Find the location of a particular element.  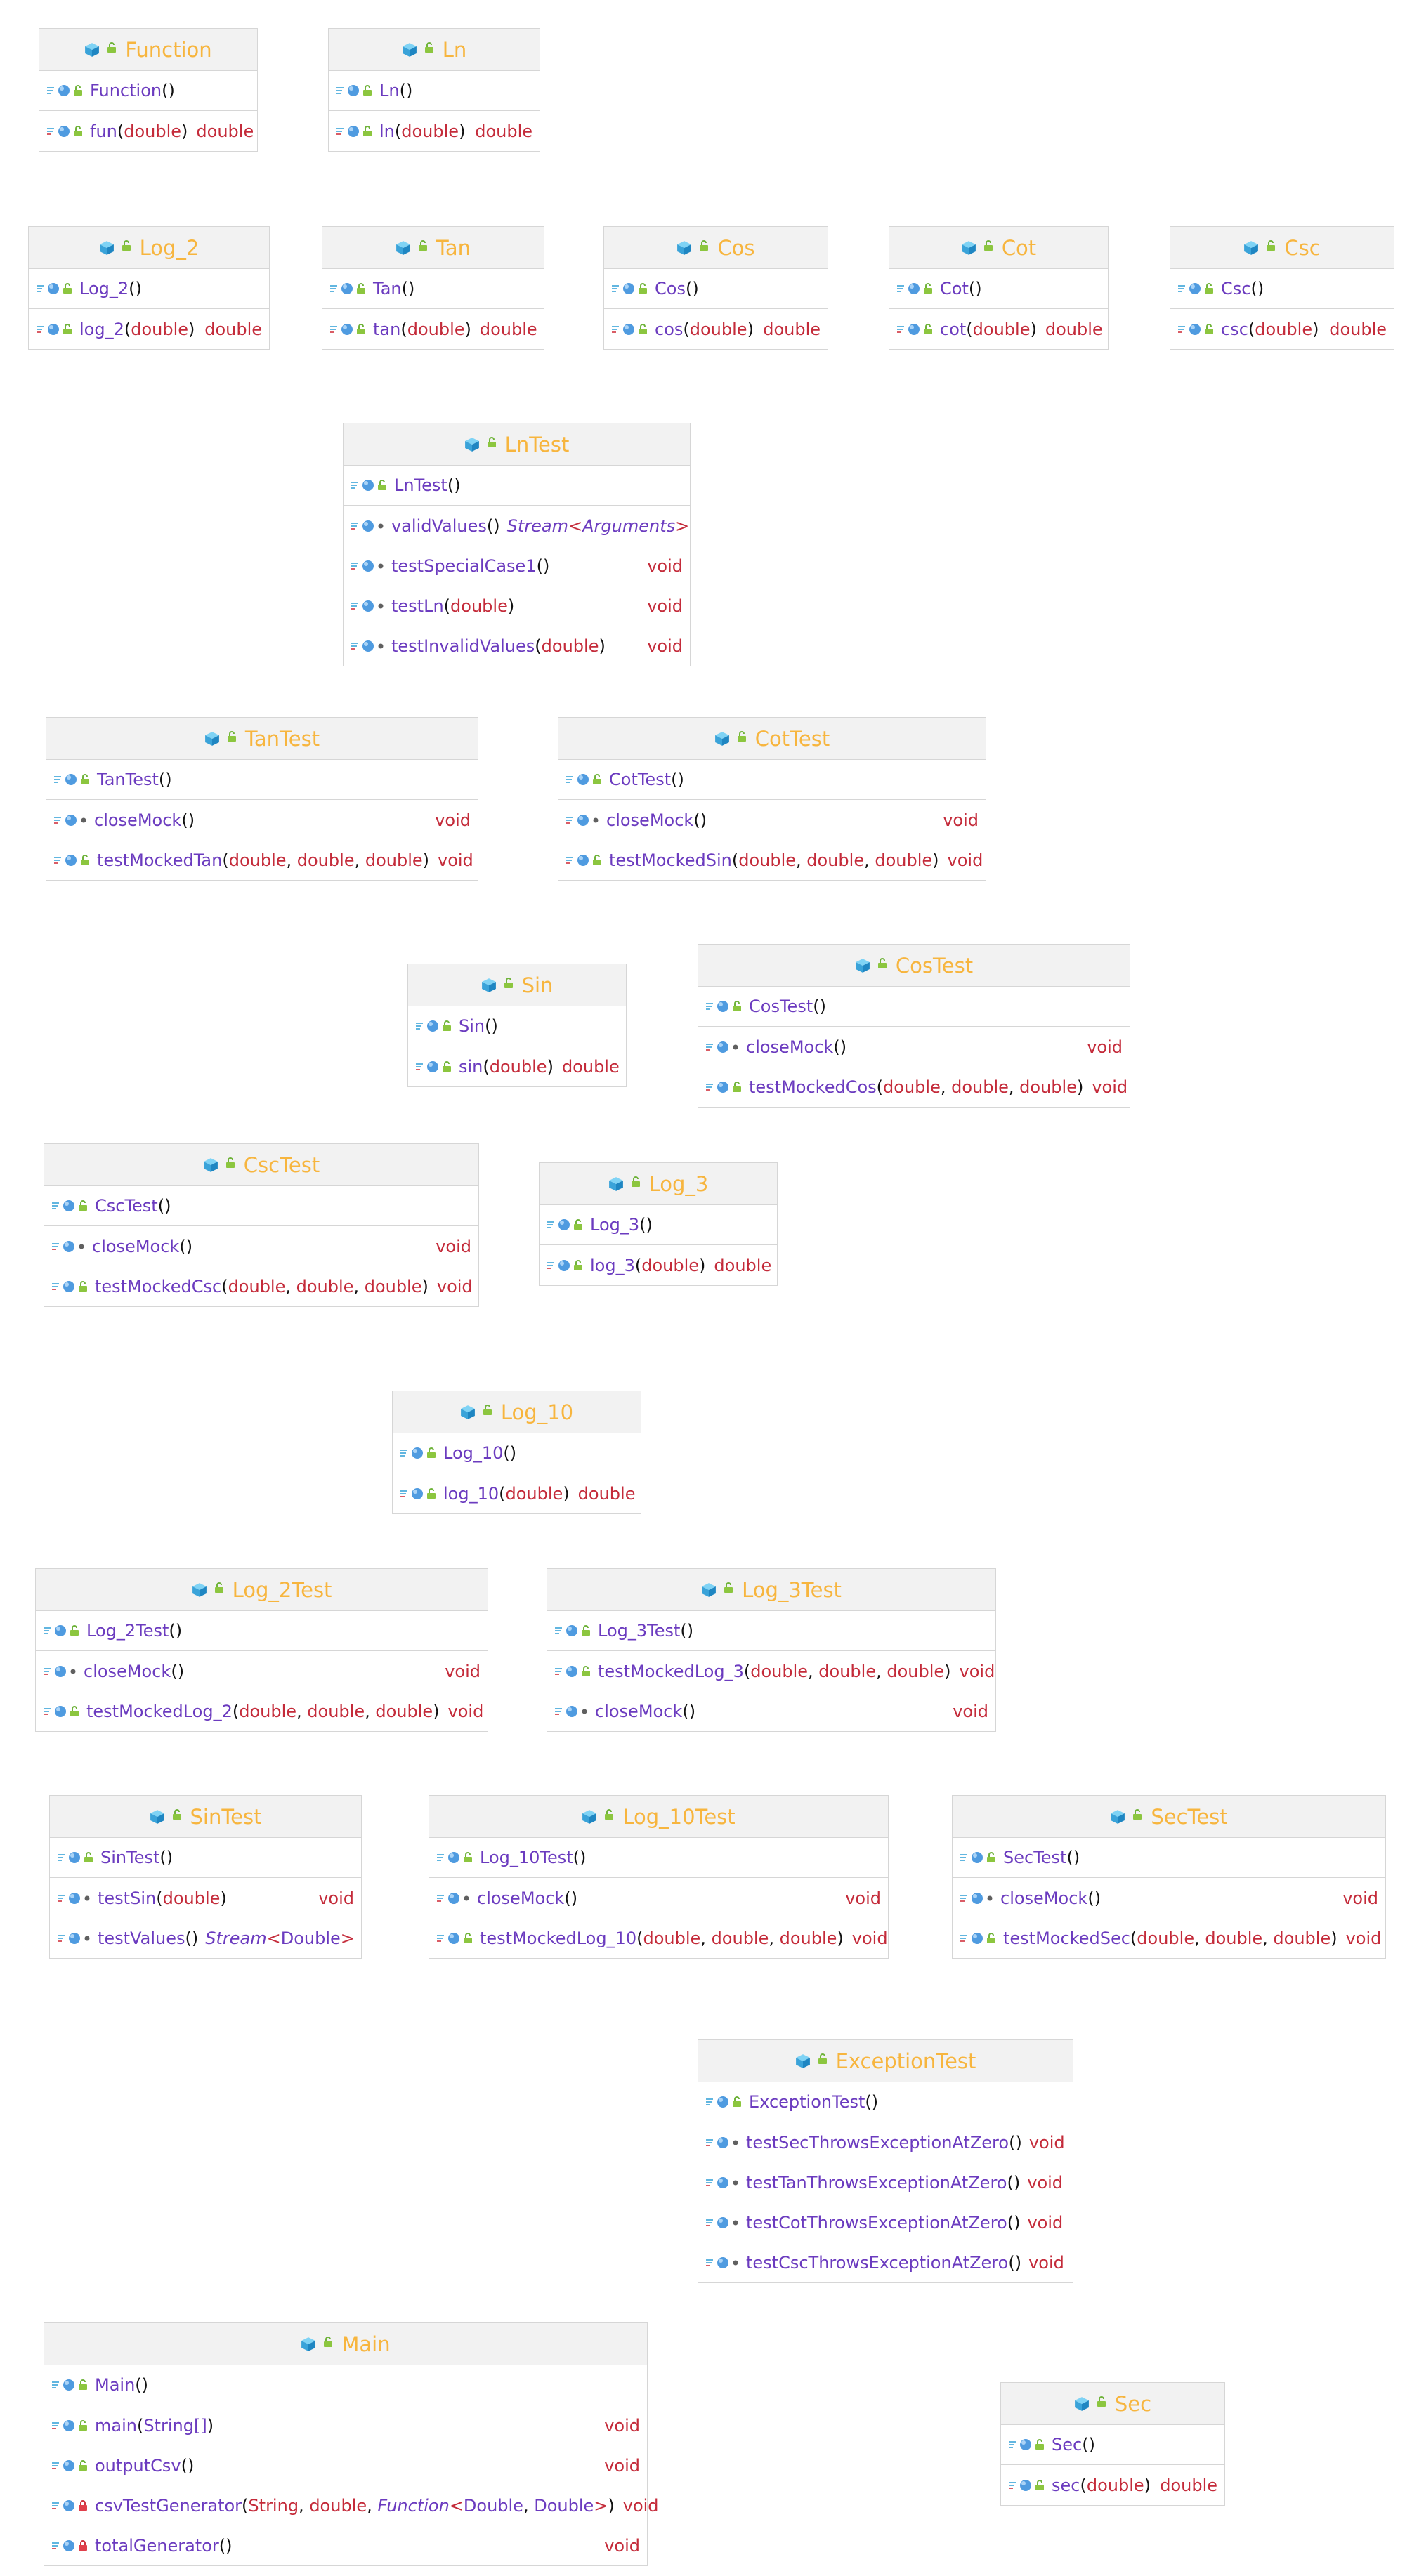

class-box: Sin Sin() sin (double) double is located at coordinates (517, 1025).